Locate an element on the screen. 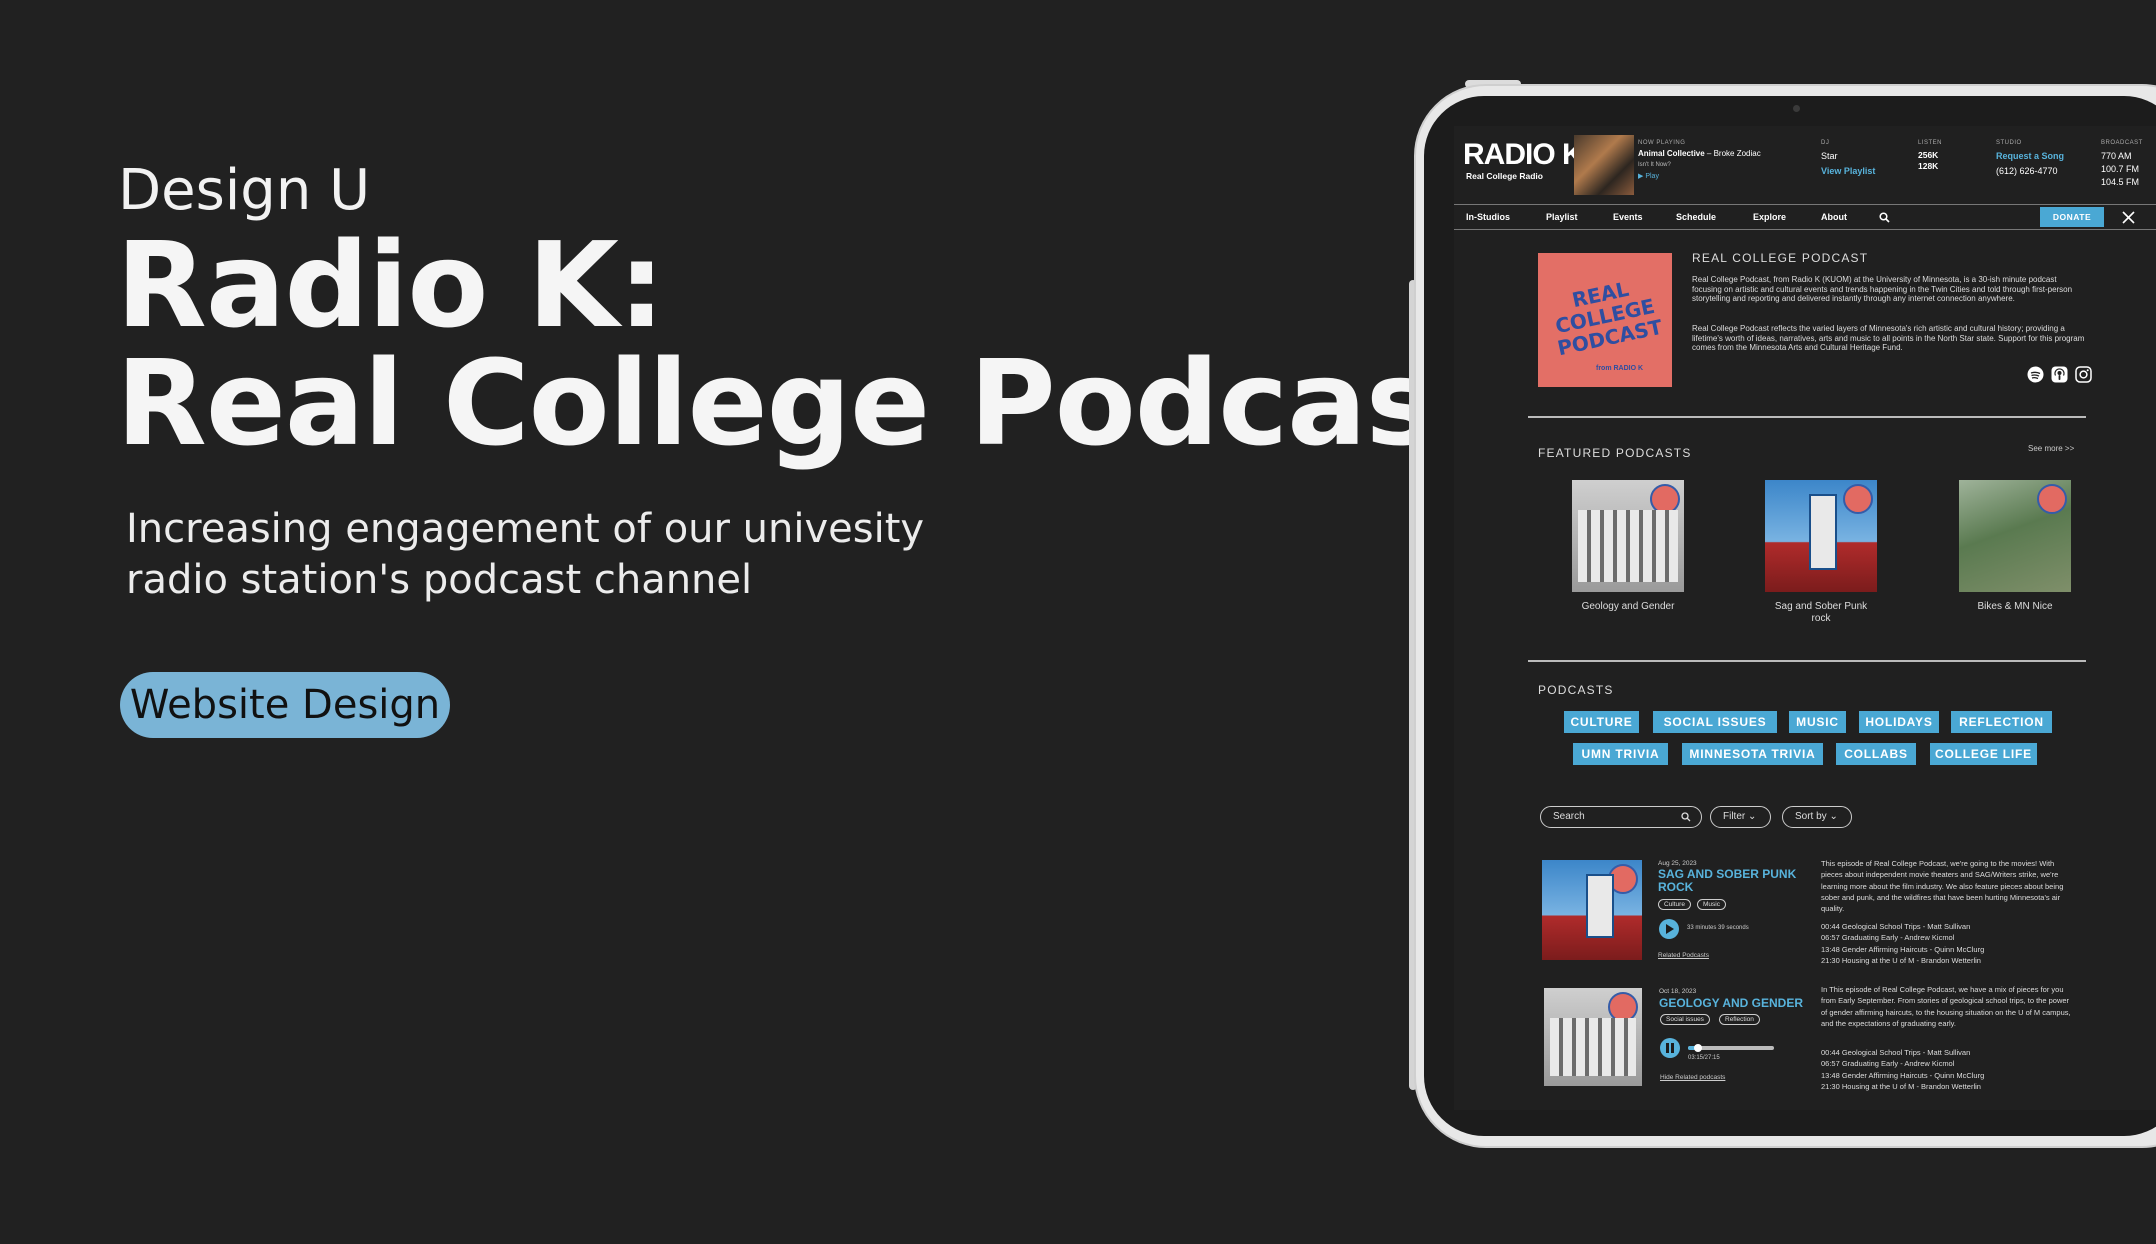  now-playing-label: NOW PLAYING is located at coordinates (1662, 143).